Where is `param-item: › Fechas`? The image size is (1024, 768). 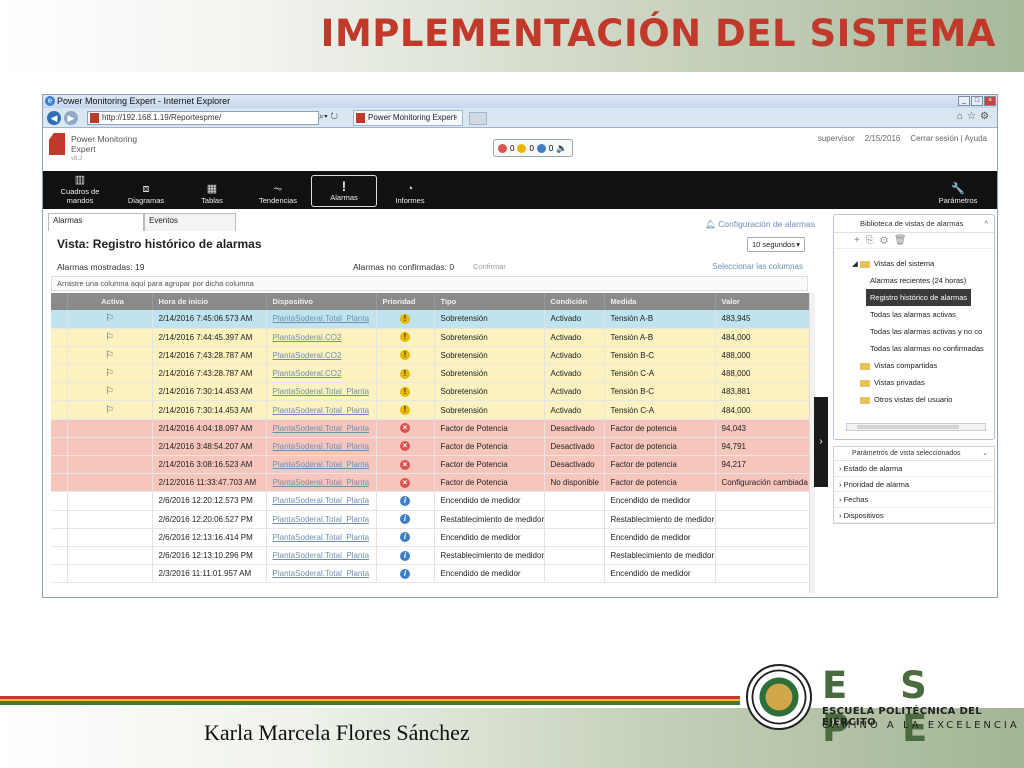 param-item: › Fechas is located at coordinates (914, 500).